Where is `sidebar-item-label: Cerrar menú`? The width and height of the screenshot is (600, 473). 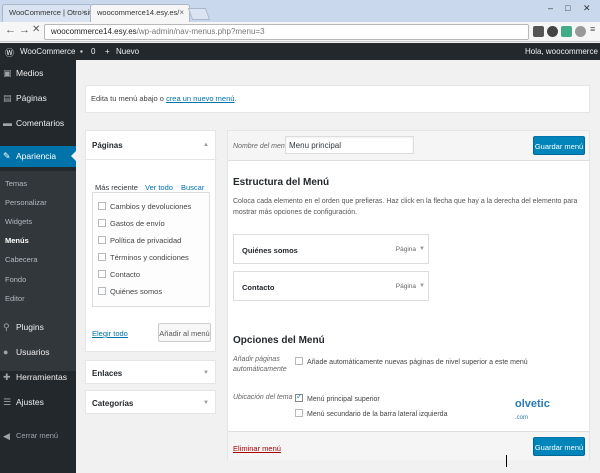 sidebar-item-label: Cerrar menú is located at coordinates (37, 435).